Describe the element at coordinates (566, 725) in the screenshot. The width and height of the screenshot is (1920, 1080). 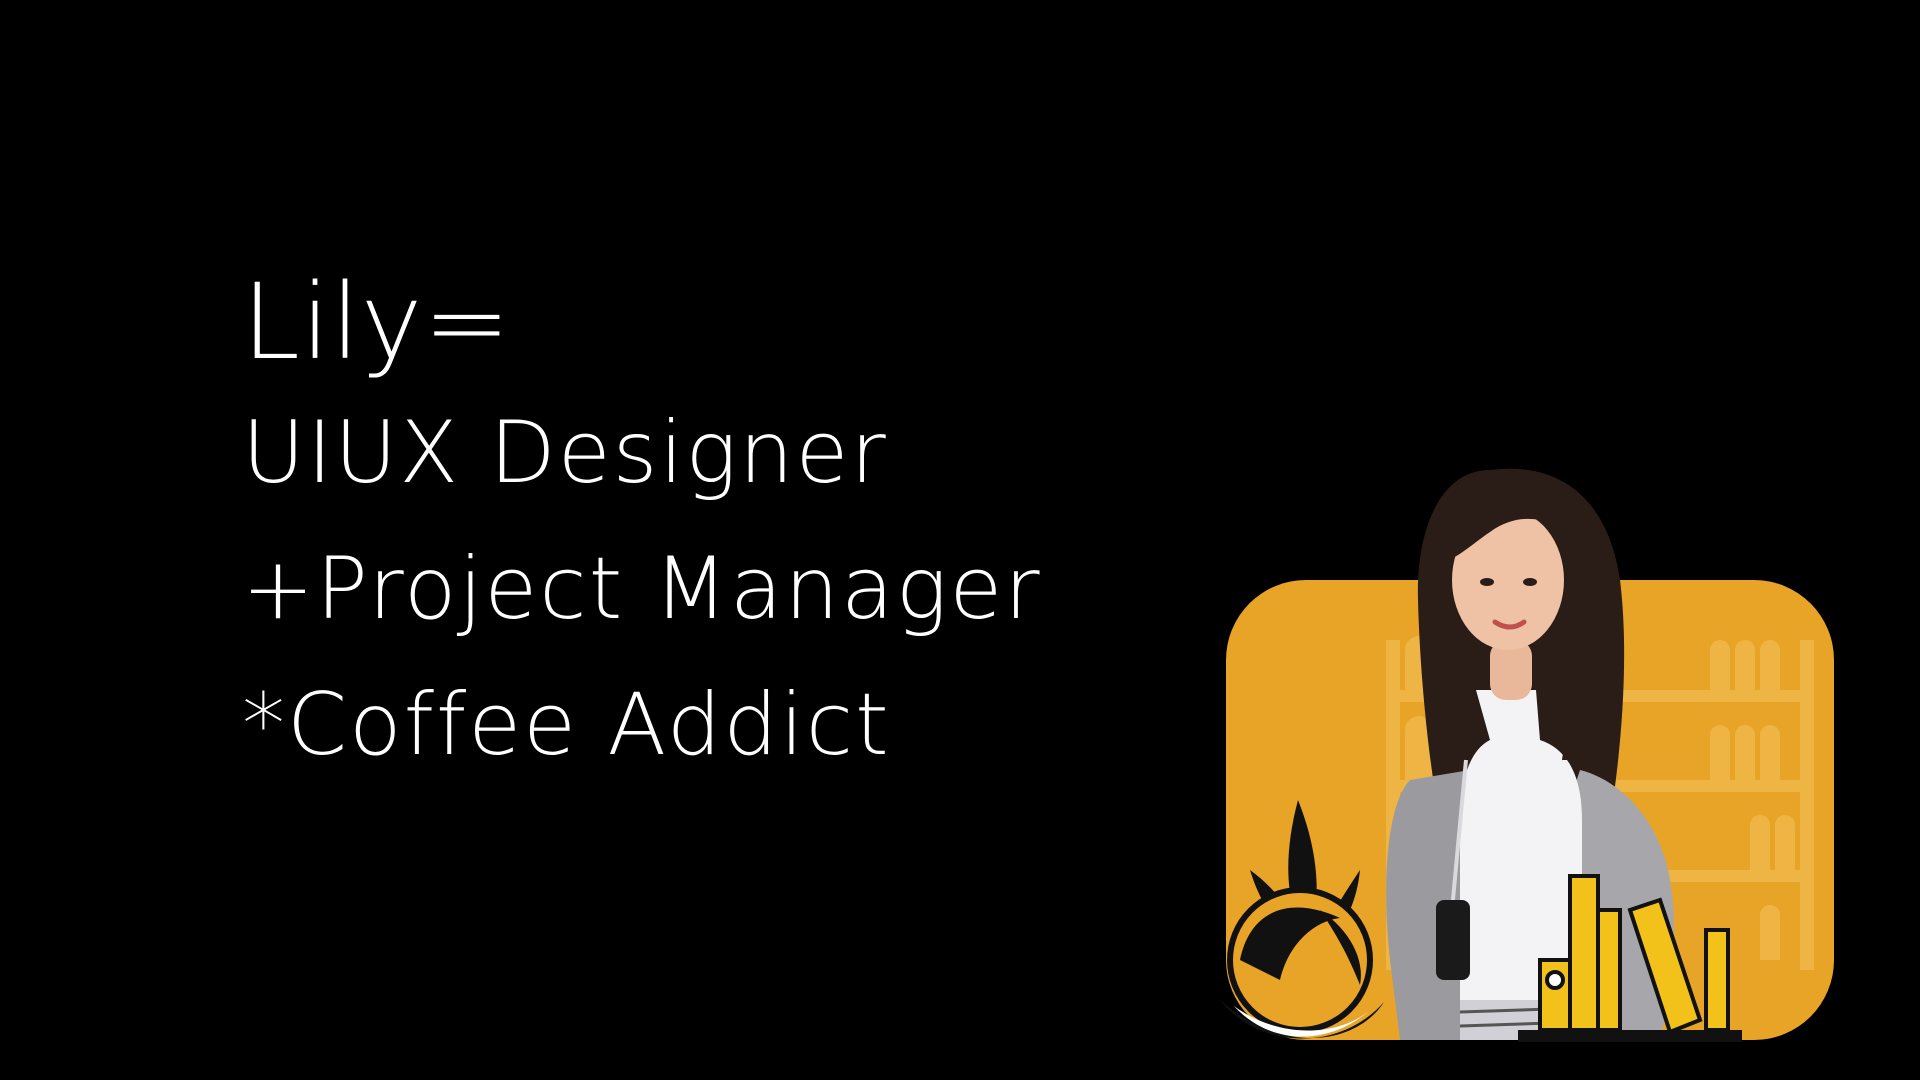
I see `intro-hobby: *Coffee Addict` at that location.